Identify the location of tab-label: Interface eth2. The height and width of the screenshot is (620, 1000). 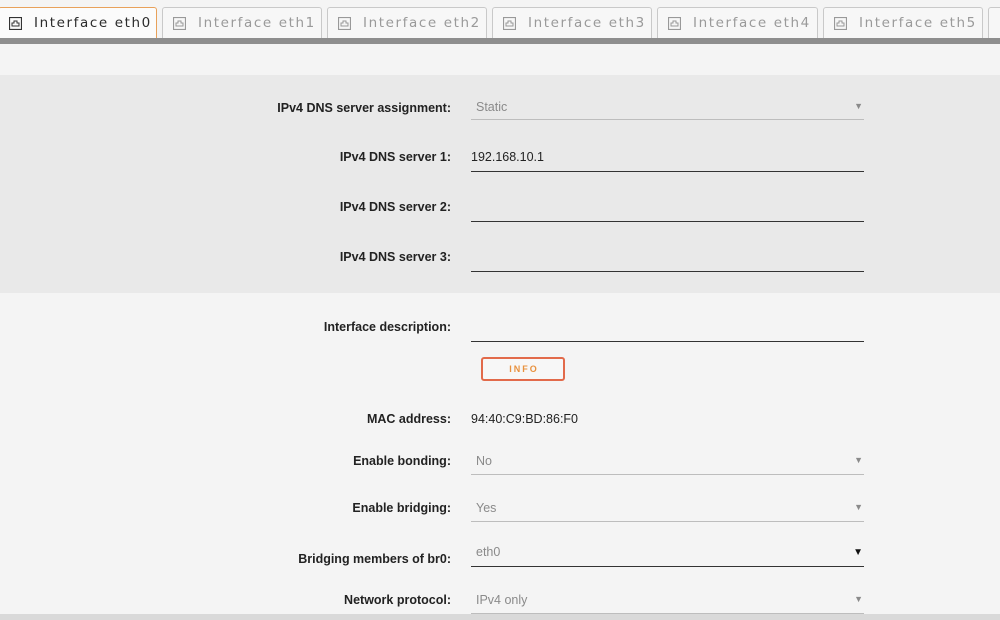
(422, 23).